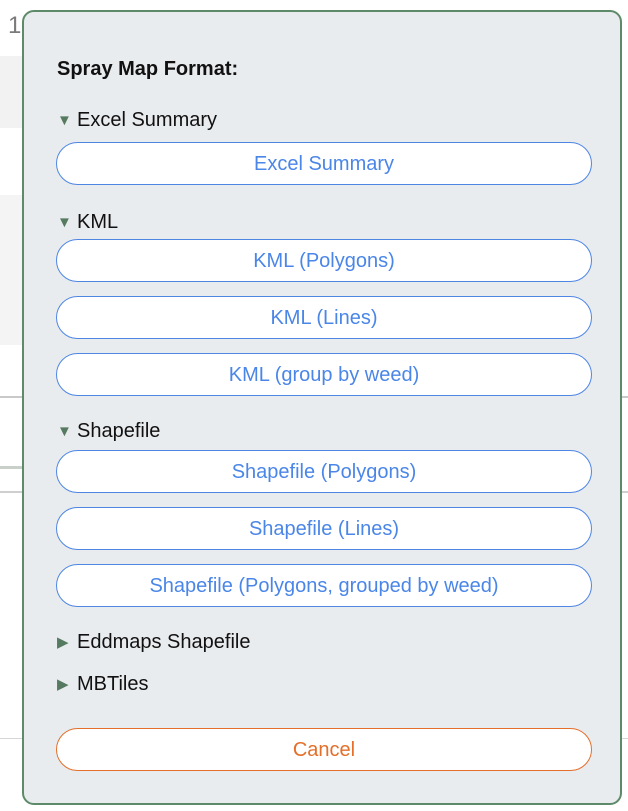  I want to click on kml-group-by-weed-button: KML (group by weed), so click(324, 374).